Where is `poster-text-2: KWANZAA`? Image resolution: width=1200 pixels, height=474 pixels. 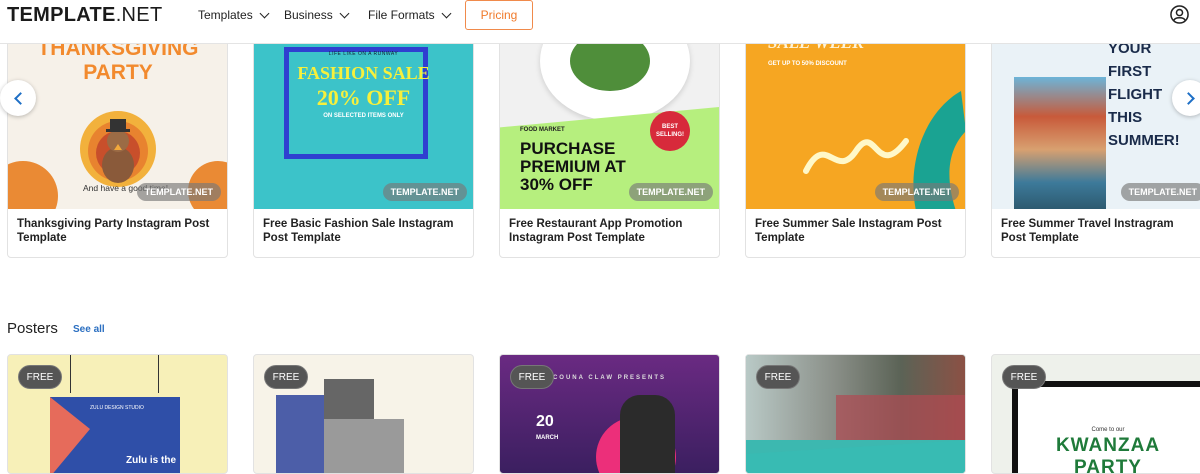
poster-text-2: KWANZAA is located at coordinates (1108, 445).